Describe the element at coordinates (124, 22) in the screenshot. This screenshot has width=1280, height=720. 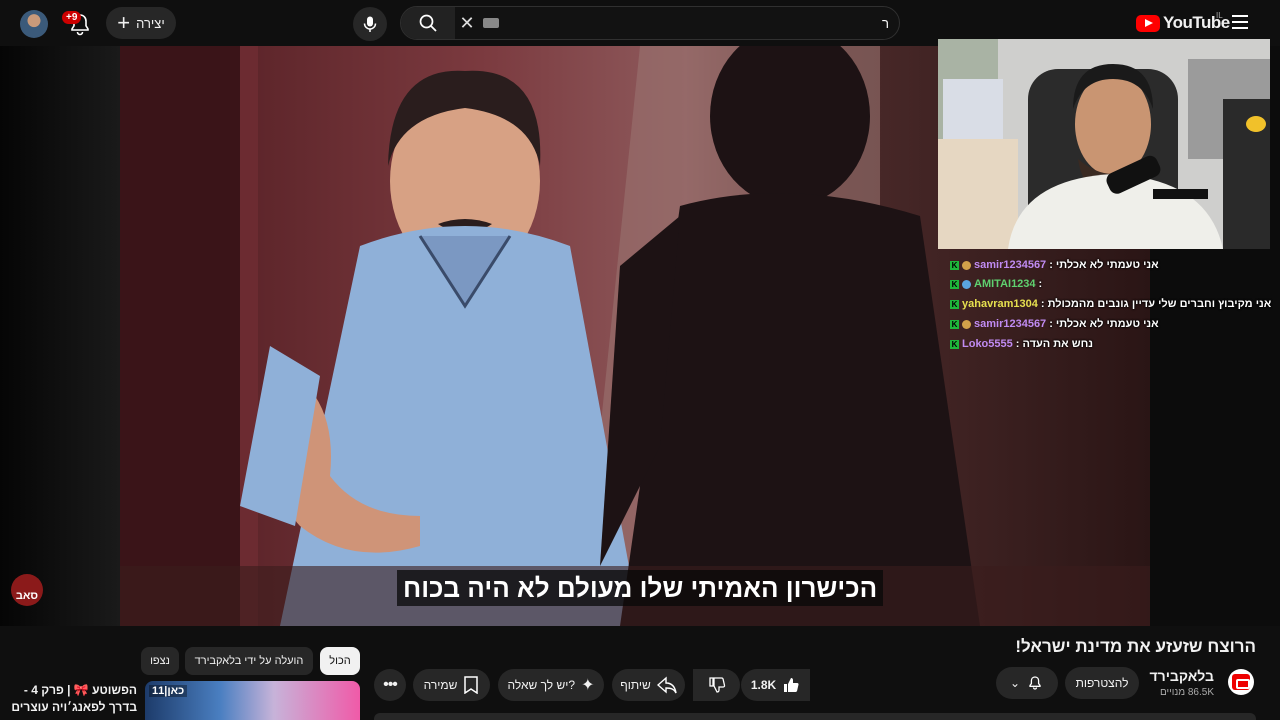
I see `plus-icon: +` at that location.